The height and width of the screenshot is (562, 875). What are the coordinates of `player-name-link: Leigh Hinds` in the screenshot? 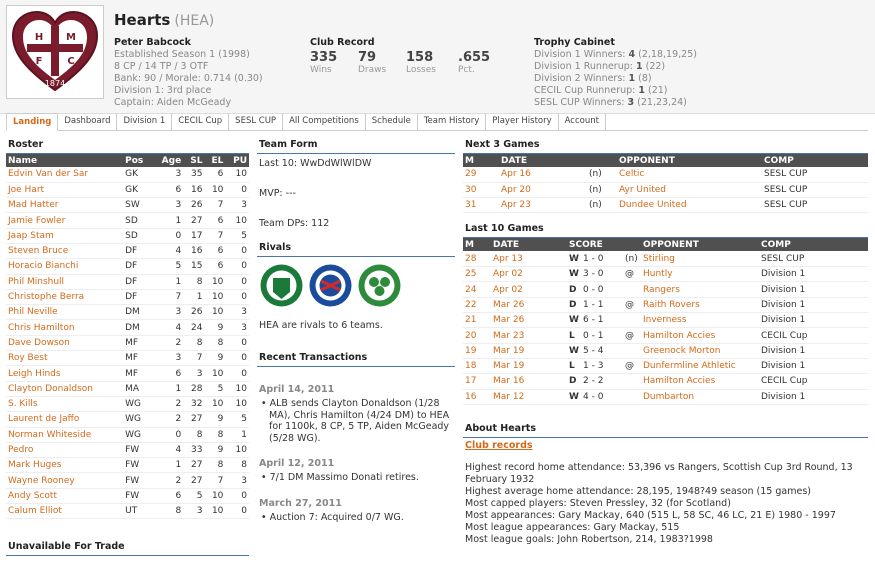 It's located at (65, 373).